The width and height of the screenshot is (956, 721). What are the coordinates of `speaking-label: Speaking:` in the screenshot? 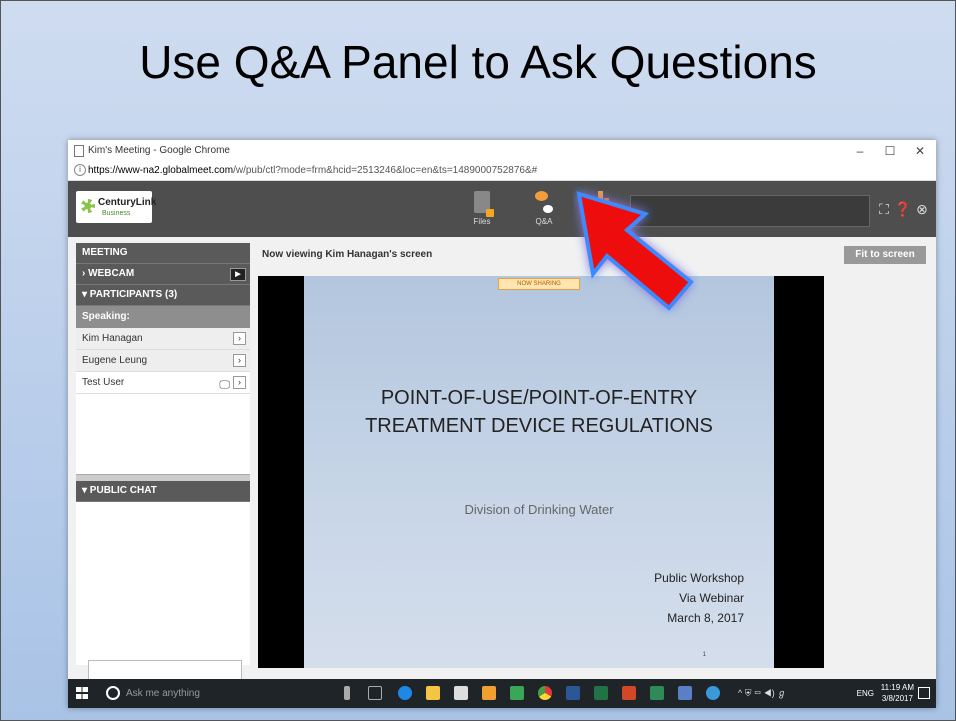 It's located at (163, 317).